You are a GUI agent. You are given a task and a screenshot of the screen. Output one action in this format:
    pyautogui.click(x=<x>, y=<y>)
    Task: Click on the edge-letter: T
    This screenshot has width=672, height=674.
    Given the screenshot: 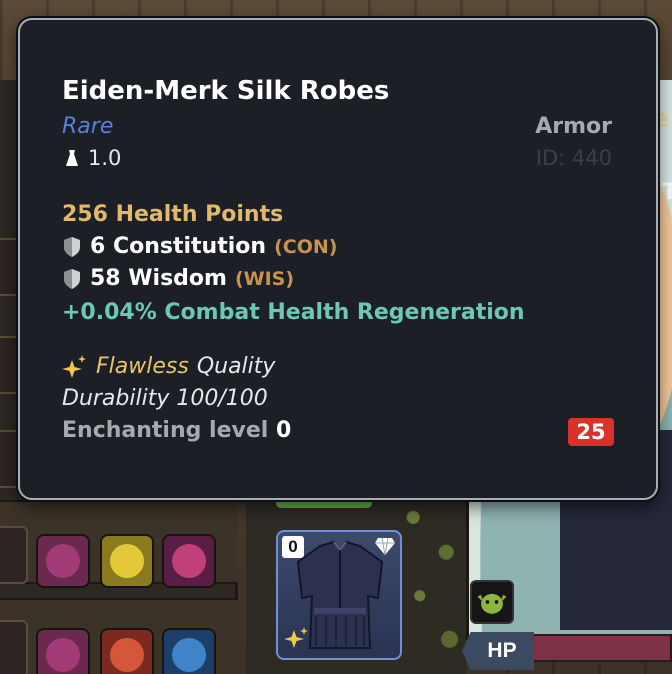 What is the action you would take?
    pyautogui.click(x=667, y=192)
    